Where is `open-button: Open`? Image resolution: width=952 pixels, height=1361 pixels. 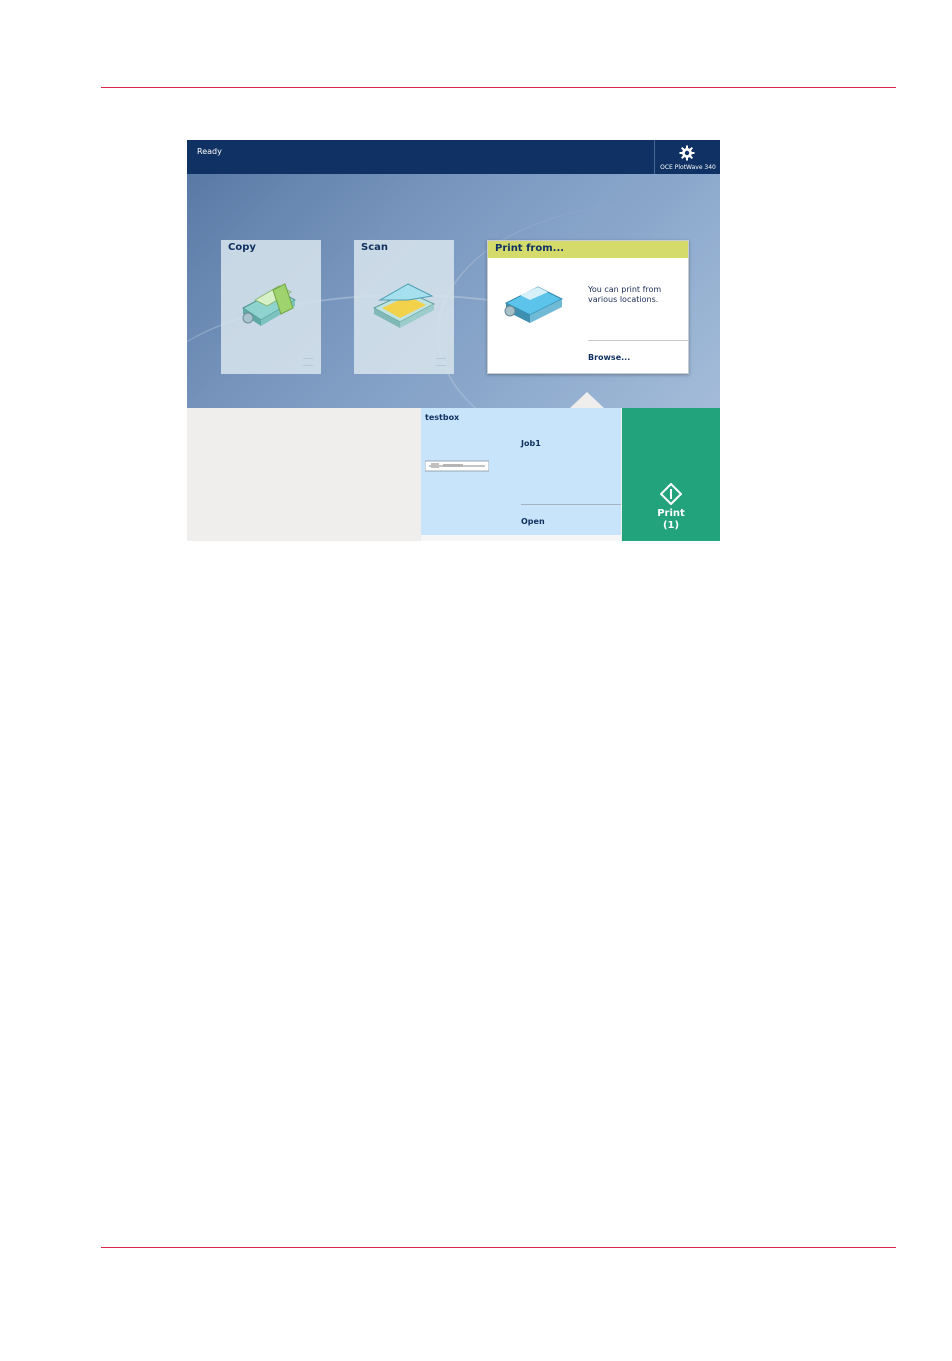 open-button: Open is located at coordinates (533, 521).